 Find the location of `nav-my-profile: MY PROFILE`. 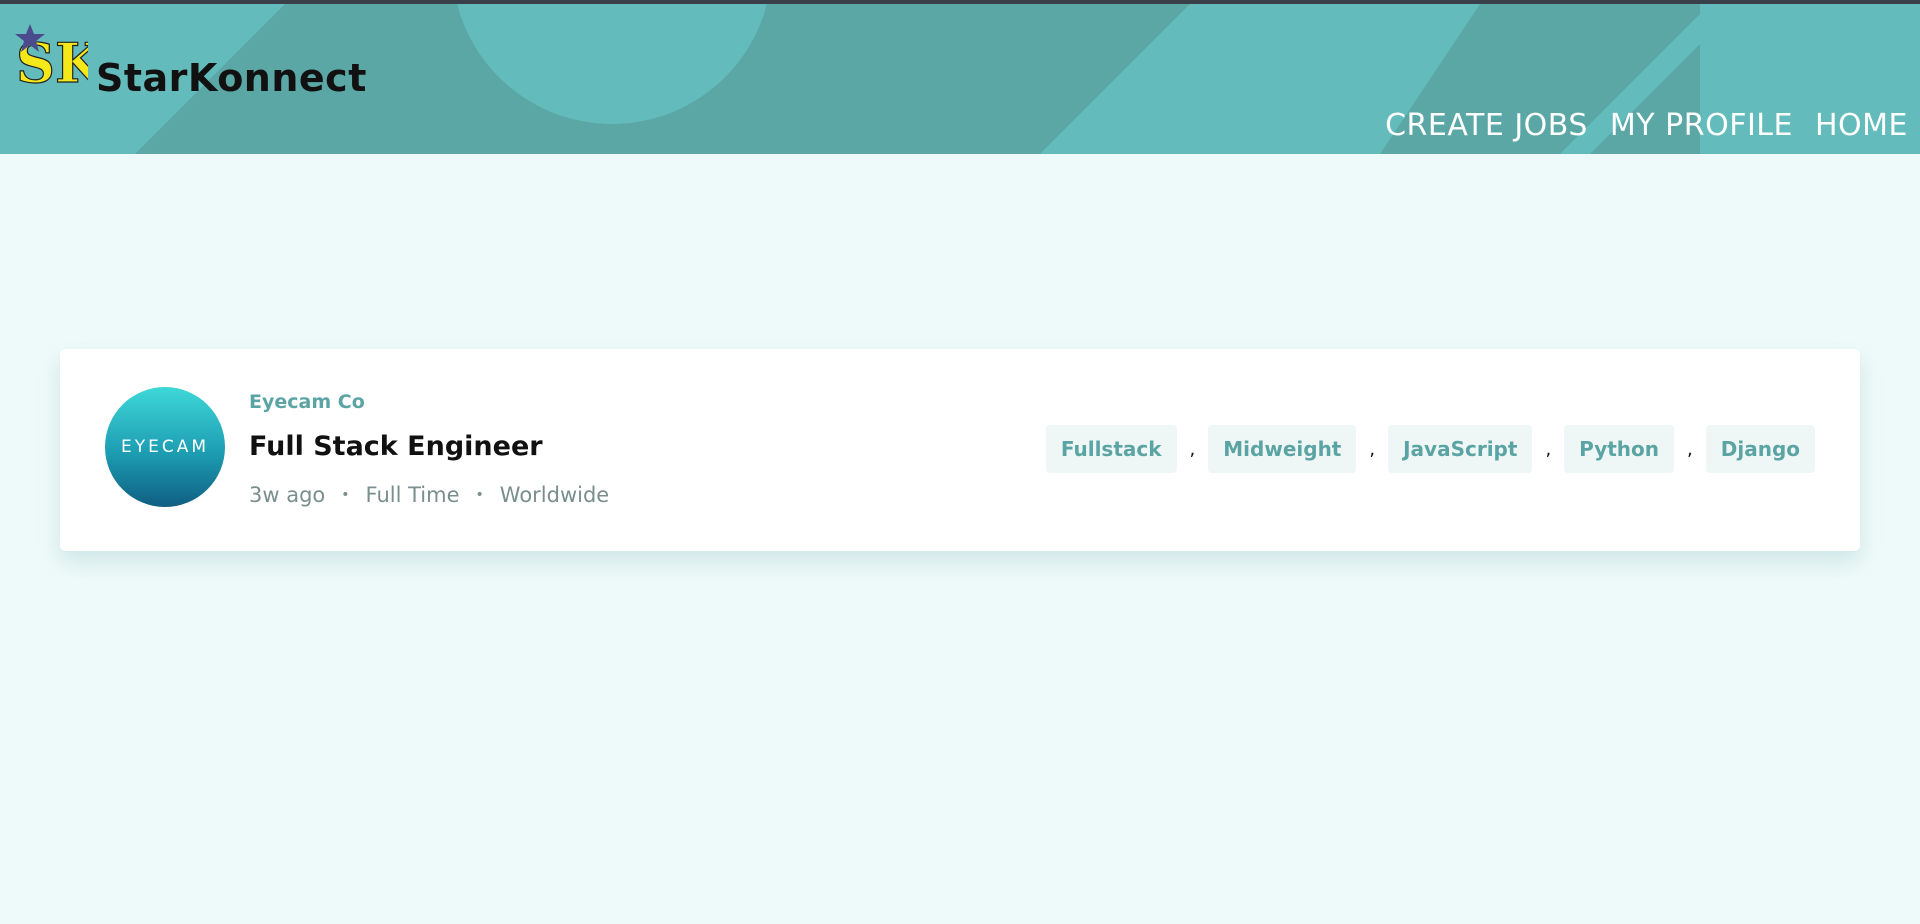

nav-my-profile: MY PROFILE is located at coordinates (1701, 125).